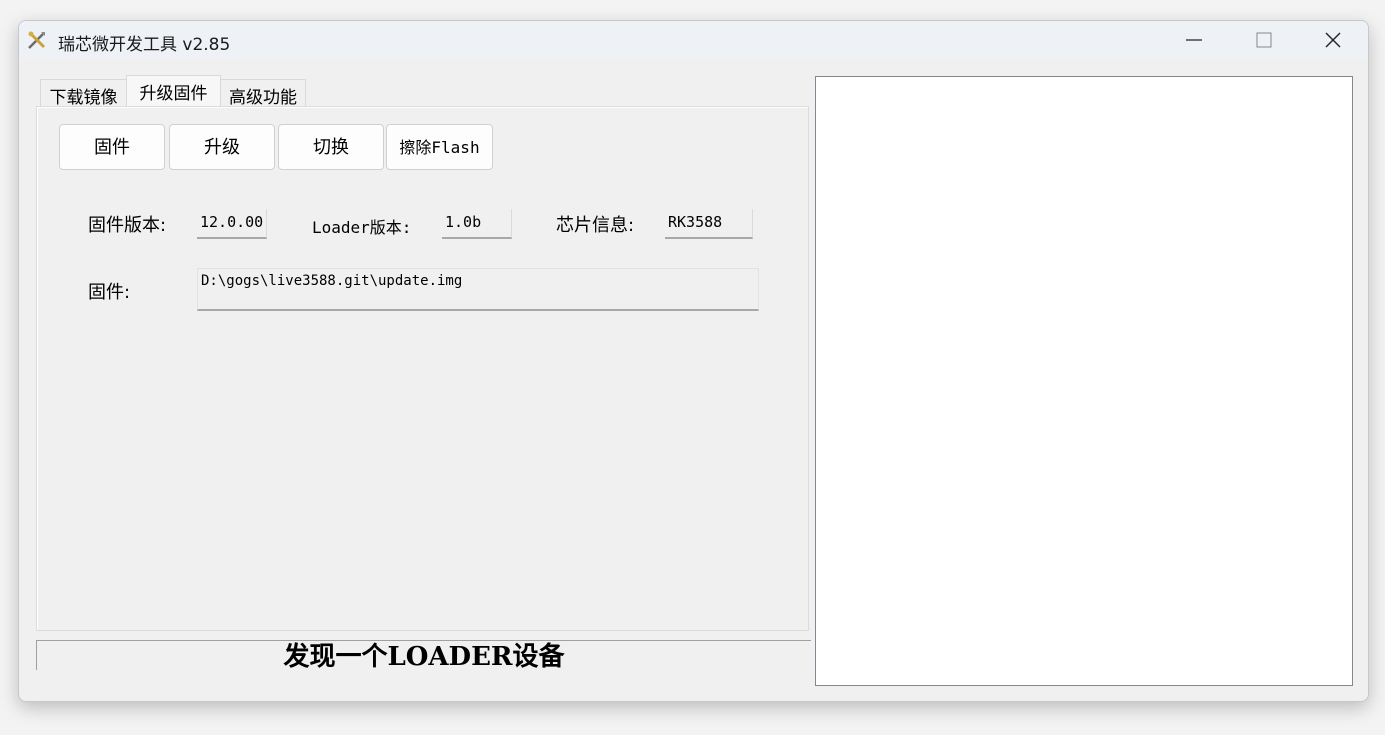  I want to click on maximize-icon, so click(1264, 40).